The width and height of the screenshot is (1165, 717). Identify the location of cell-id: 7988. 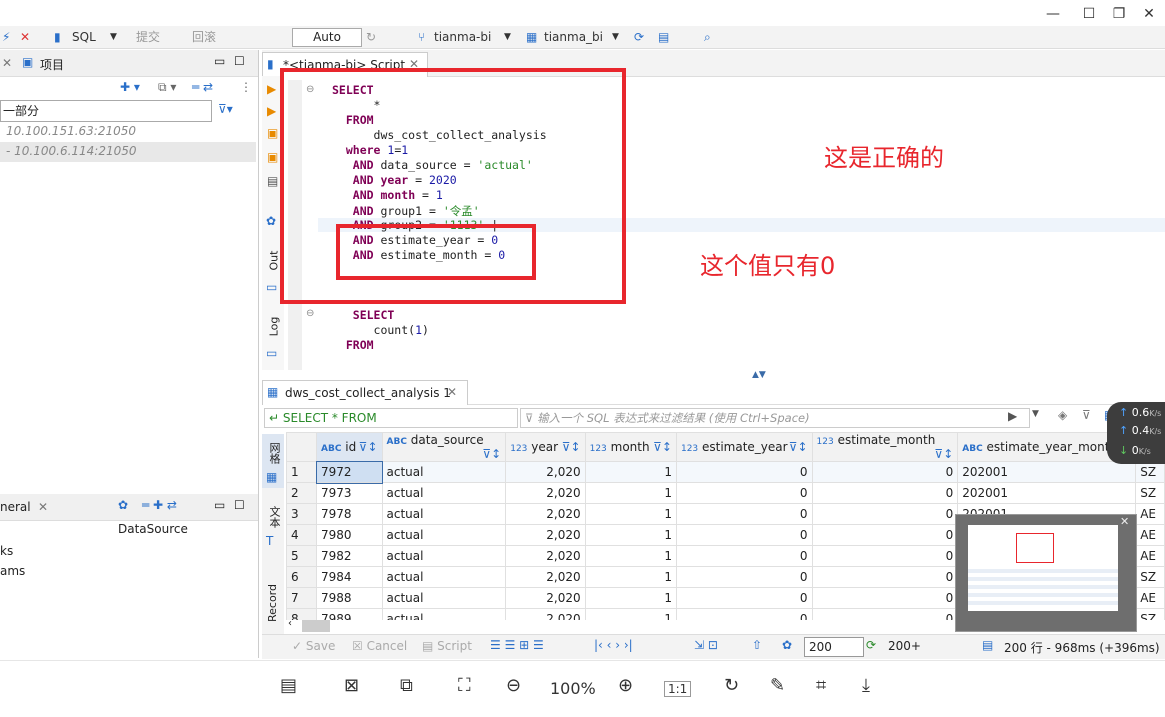
(349, 598).